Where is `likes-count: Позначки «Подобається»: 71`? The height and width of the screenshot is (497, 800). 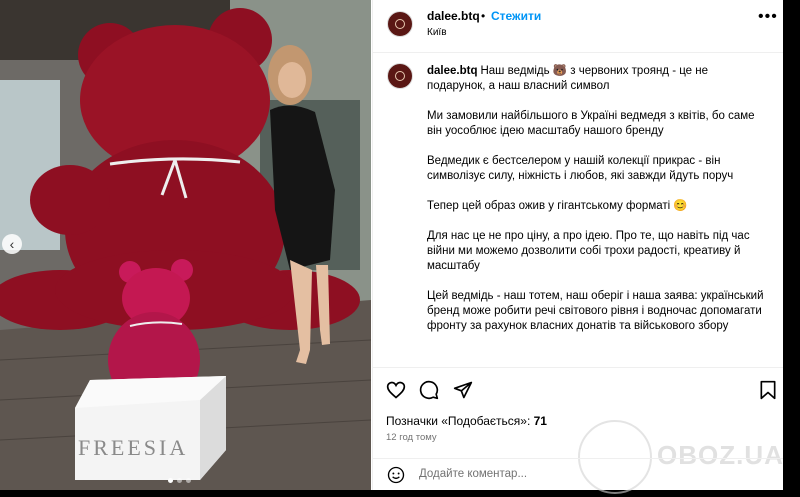
likes-count: Позначки «Подобається»: 71 is located at coordinates (466, 421).